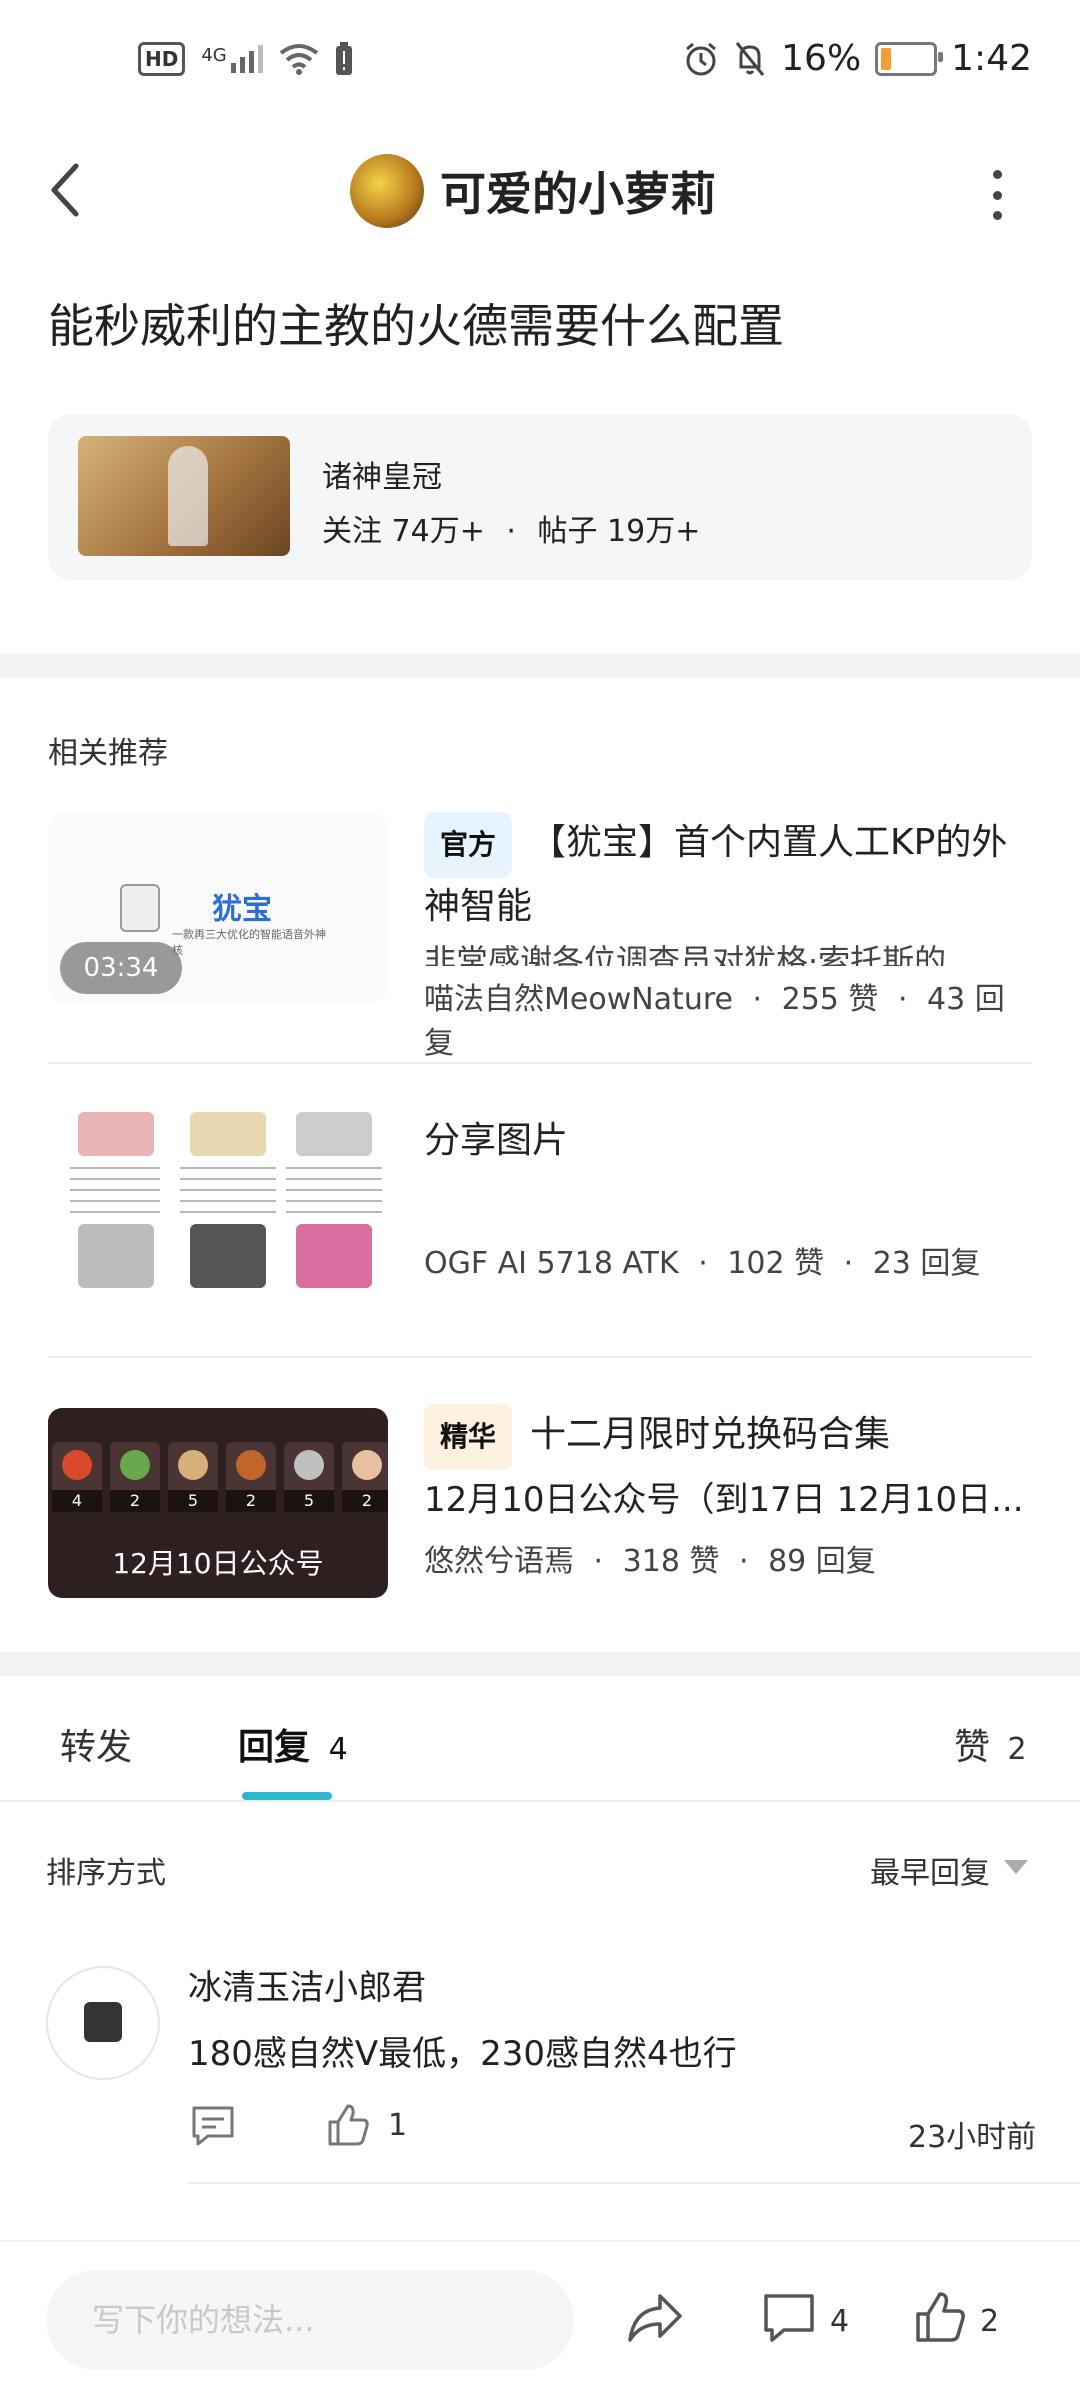 The height and width of the screenshot is (2402, 1080). I want to click on rec-thumbnail-image-grid, so click(218, 1200).